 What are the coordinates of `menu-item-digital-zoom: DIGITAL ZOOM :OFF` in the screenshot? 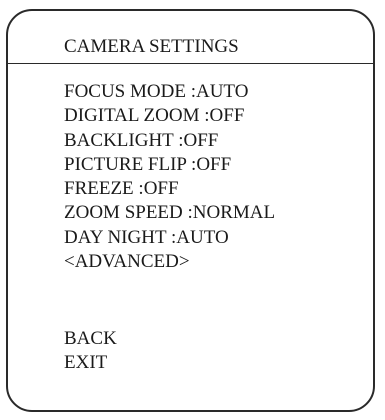 It's located at (169, 116).